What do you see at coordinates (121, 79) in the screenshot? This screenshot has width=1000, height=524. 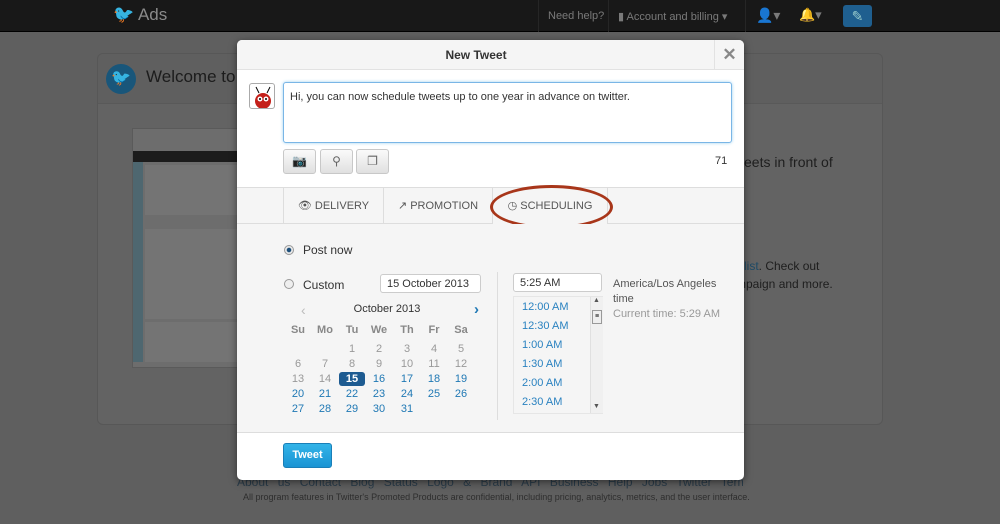 I see `twitter-bird-icon: 🐦` at bounding box center [121, 79].